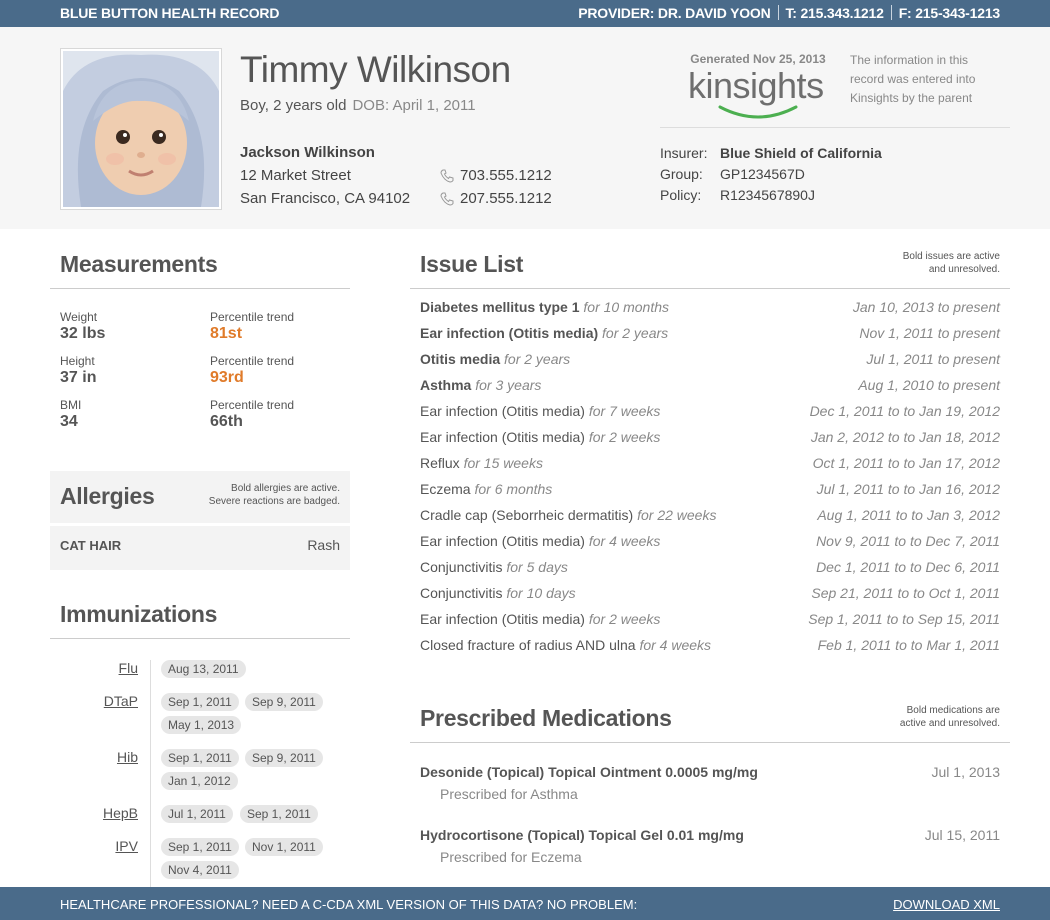 Image resolution: width=1050 pixels, height=920 pixels. Describe the element at coordinates (127, 757) in the screenshot. I see `immunization-hib-link: Hib` at that location.